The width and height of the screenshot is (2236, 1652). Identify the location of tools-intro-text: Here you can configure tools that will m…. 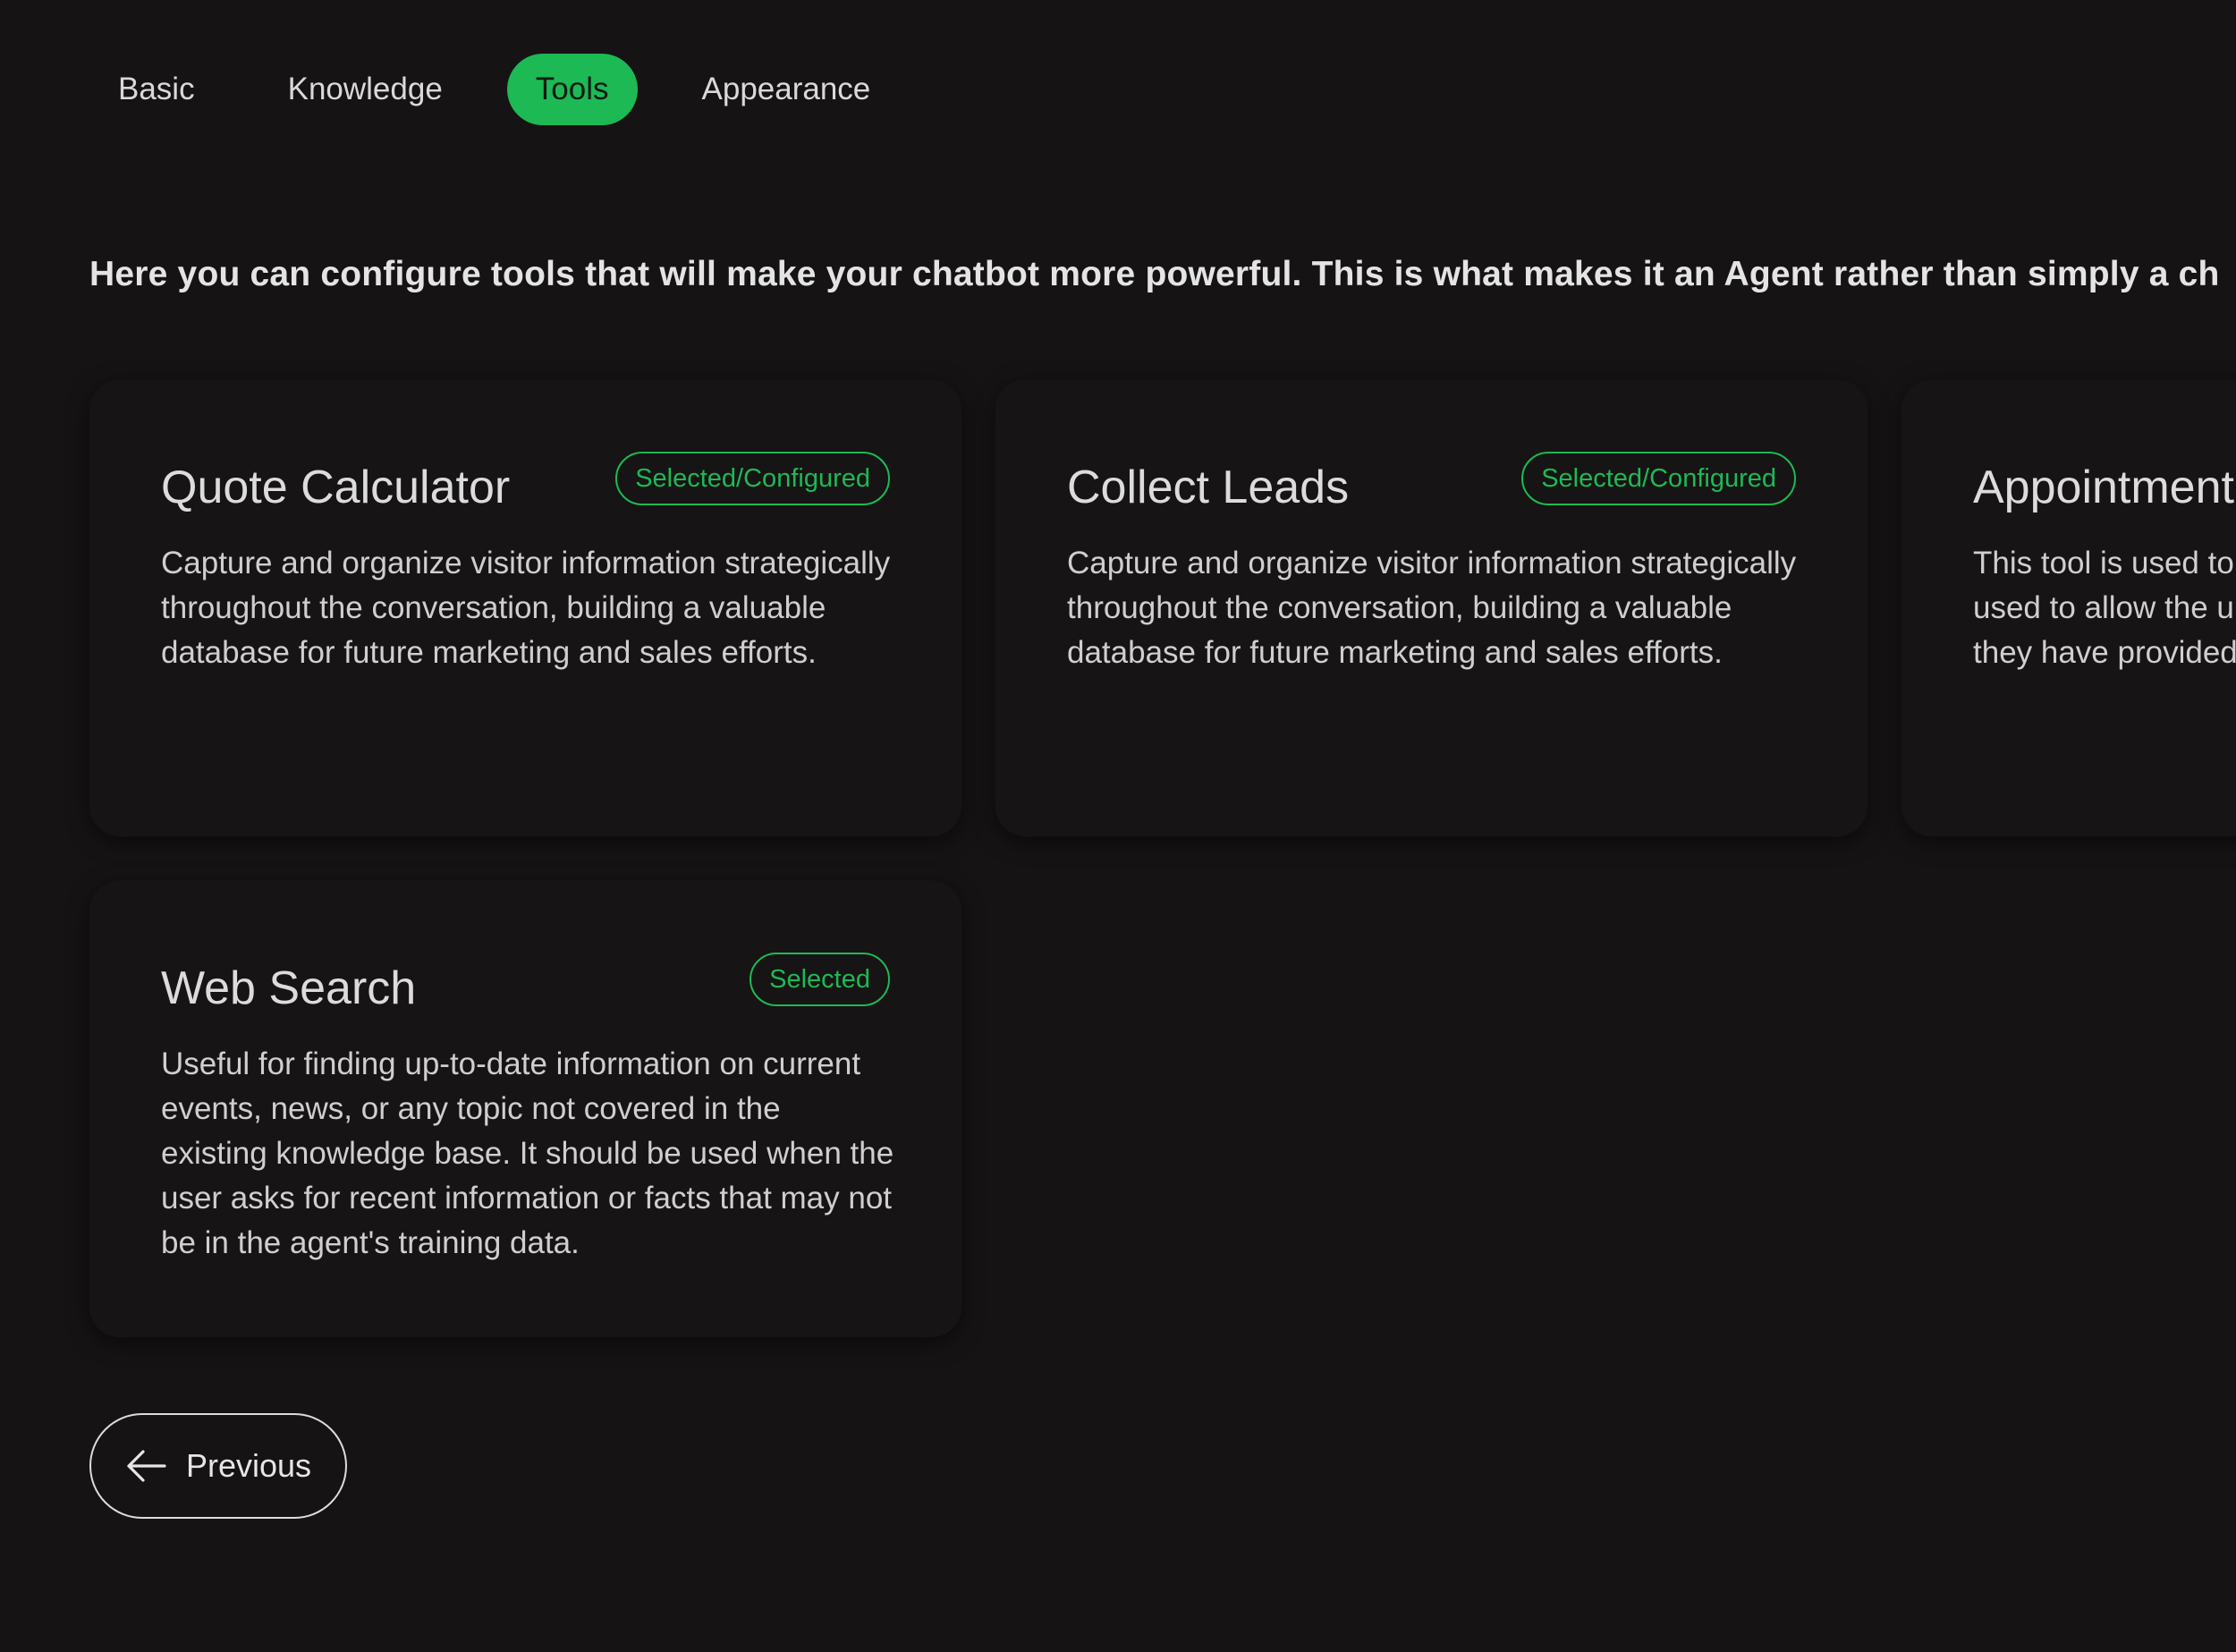
(1155, 274).